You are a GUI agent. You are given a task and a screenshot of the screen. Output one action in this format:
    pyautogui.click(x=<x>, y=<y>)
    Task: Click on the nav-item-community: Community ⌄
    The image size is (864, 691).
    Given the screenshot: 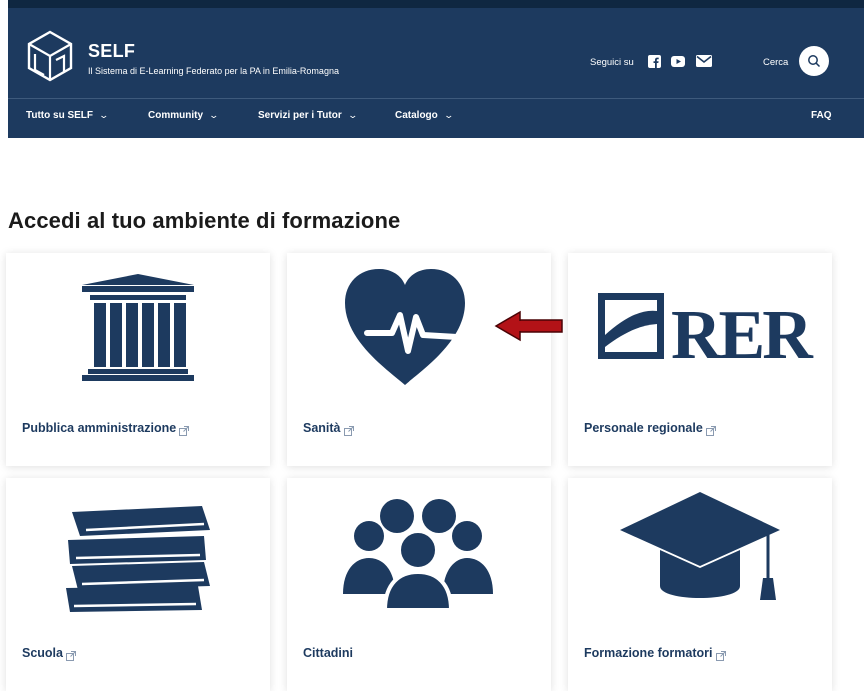 What is the action you would take?
    pyautogui.click(x=184, y=115)
    